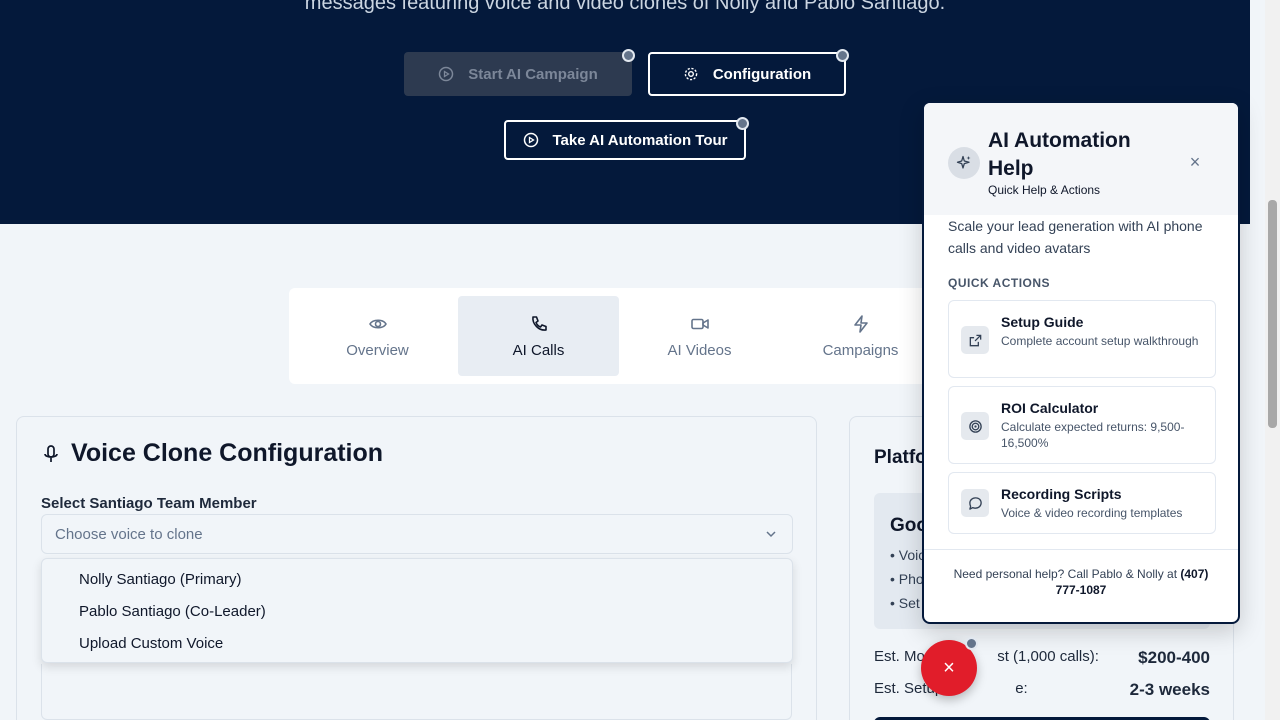  What do you see at coordinates (699, 323) in the screenshot?
I see `video-icon` at bounding box center [699, 323].